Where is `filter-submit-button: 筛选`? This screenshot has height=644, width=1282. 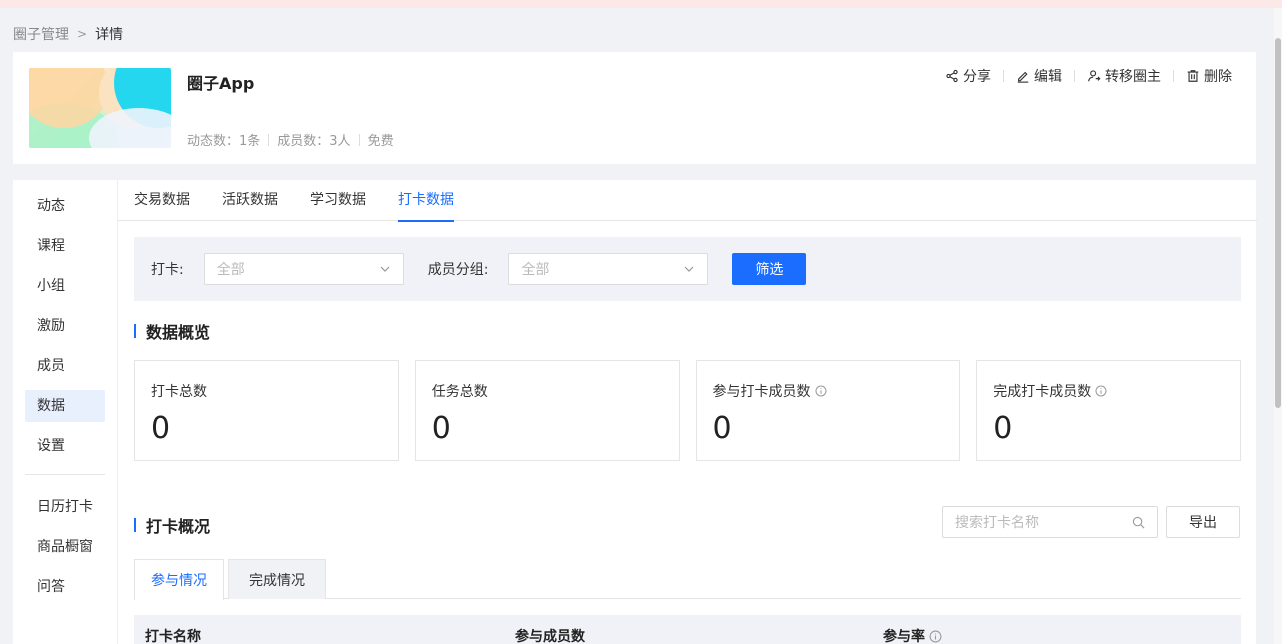 filter-submit-button: 筛选 is located at coordinates (769, 269).